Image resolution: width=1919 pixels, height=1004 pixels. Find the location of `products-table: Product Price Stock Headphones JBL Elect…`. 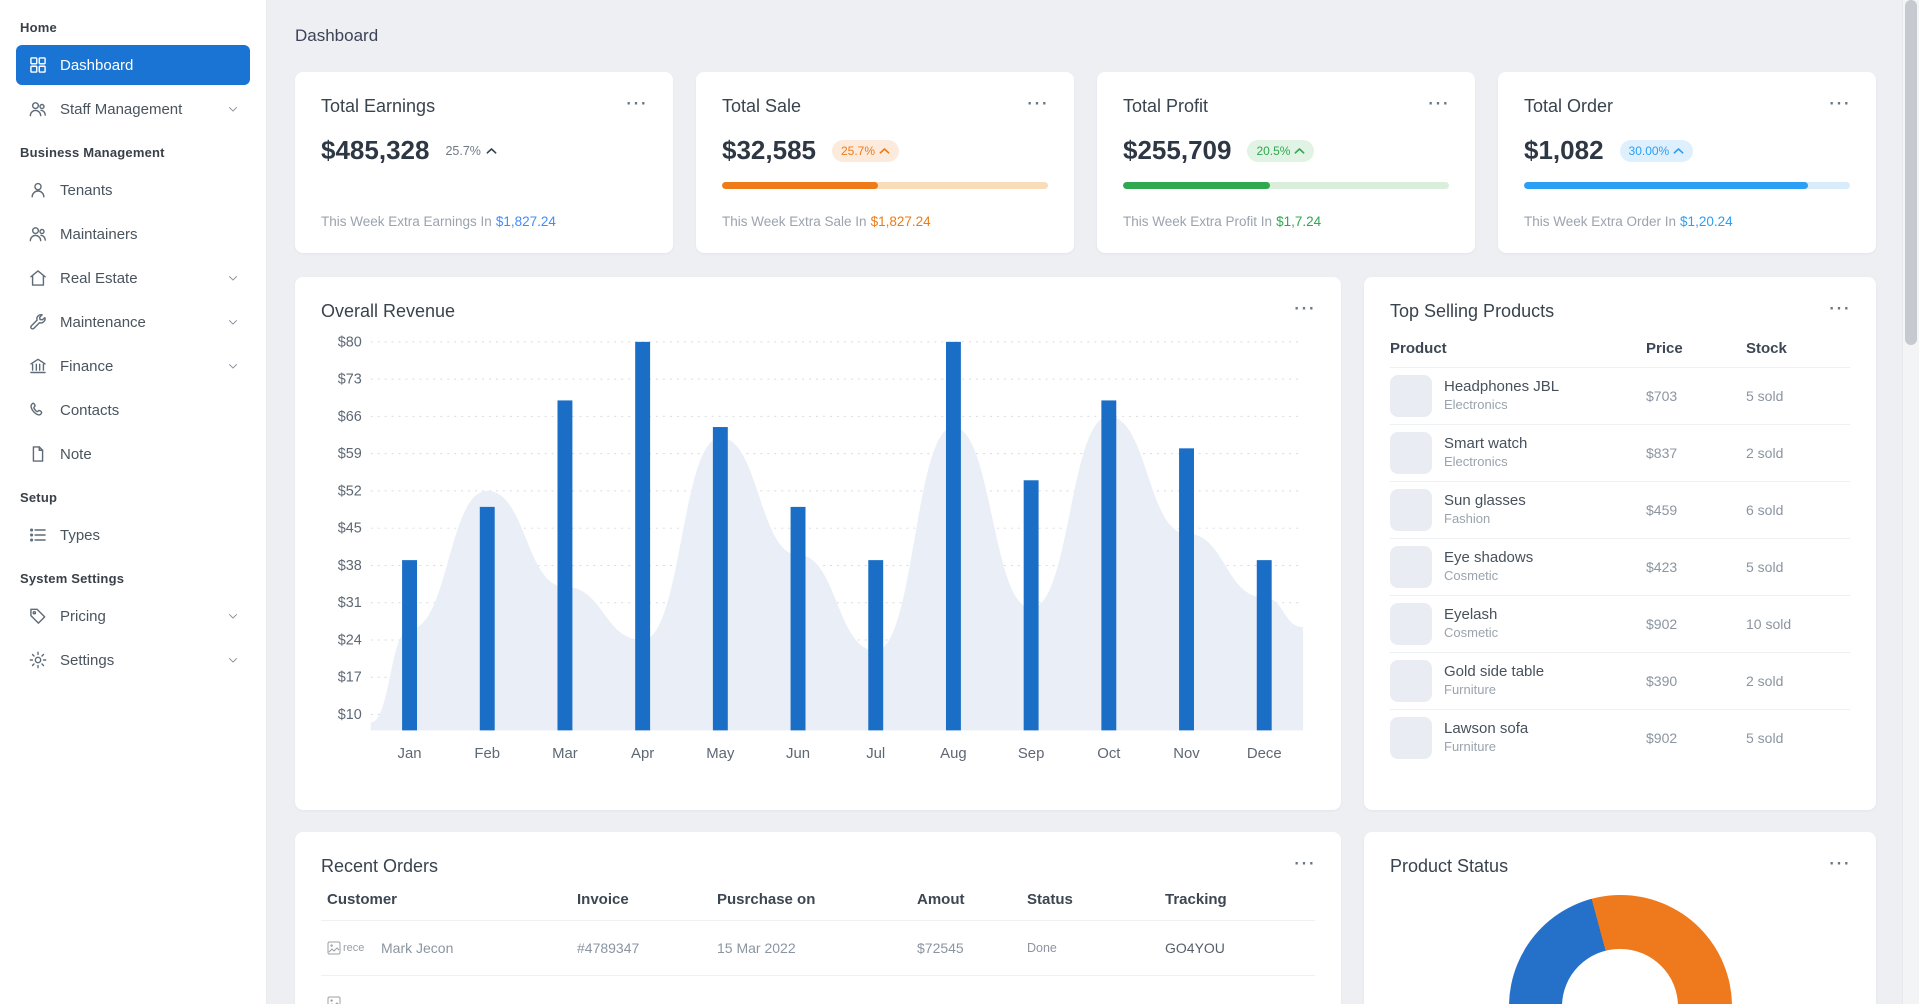

products-table: Product Price Stock Headphones JBL Elect… is located at coordinates (1620, 550).